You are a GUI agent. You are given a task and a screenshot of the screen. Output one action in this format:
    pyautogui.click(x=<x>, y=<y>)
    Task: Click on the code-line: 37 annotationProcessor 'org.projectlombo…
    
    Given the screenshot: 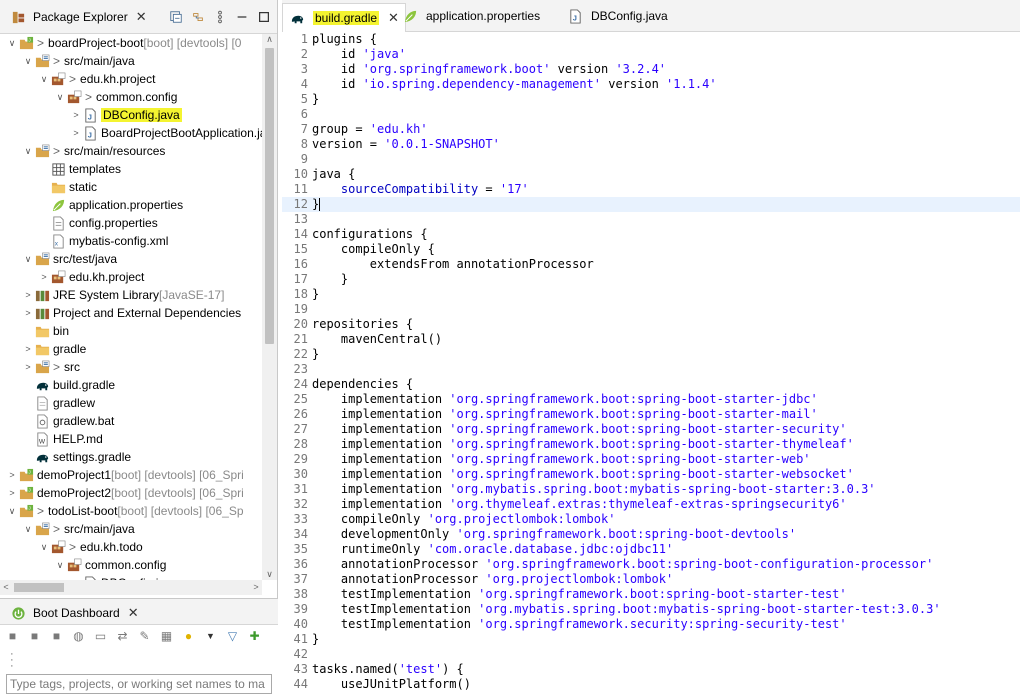 What is the action you would take?
    pyautogui.click(x=651, y=579)
    